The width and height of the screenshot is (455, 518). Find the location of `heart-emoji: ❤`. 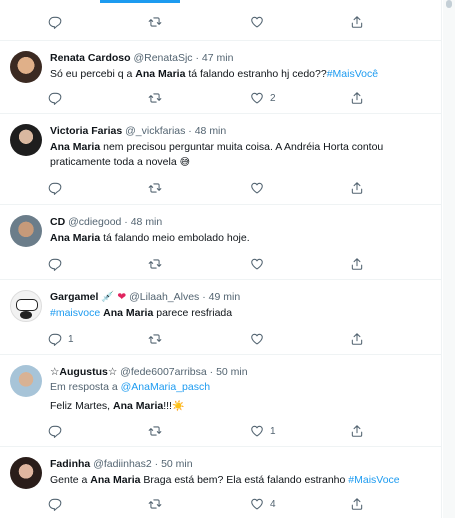

heart-emoji: ❤ is located at coordinates (122, 297).